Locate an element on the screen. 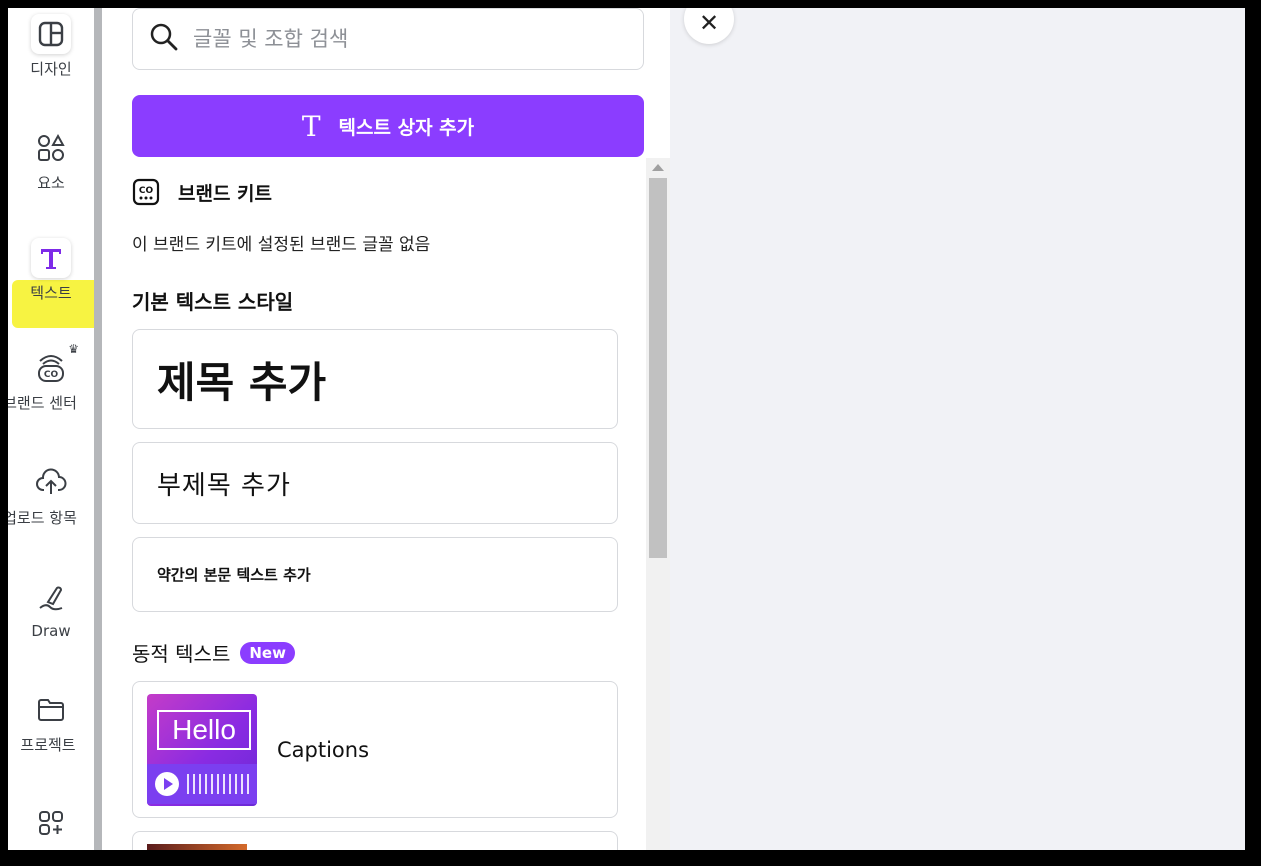  waveform-icon is located at coordinates (220, 784).